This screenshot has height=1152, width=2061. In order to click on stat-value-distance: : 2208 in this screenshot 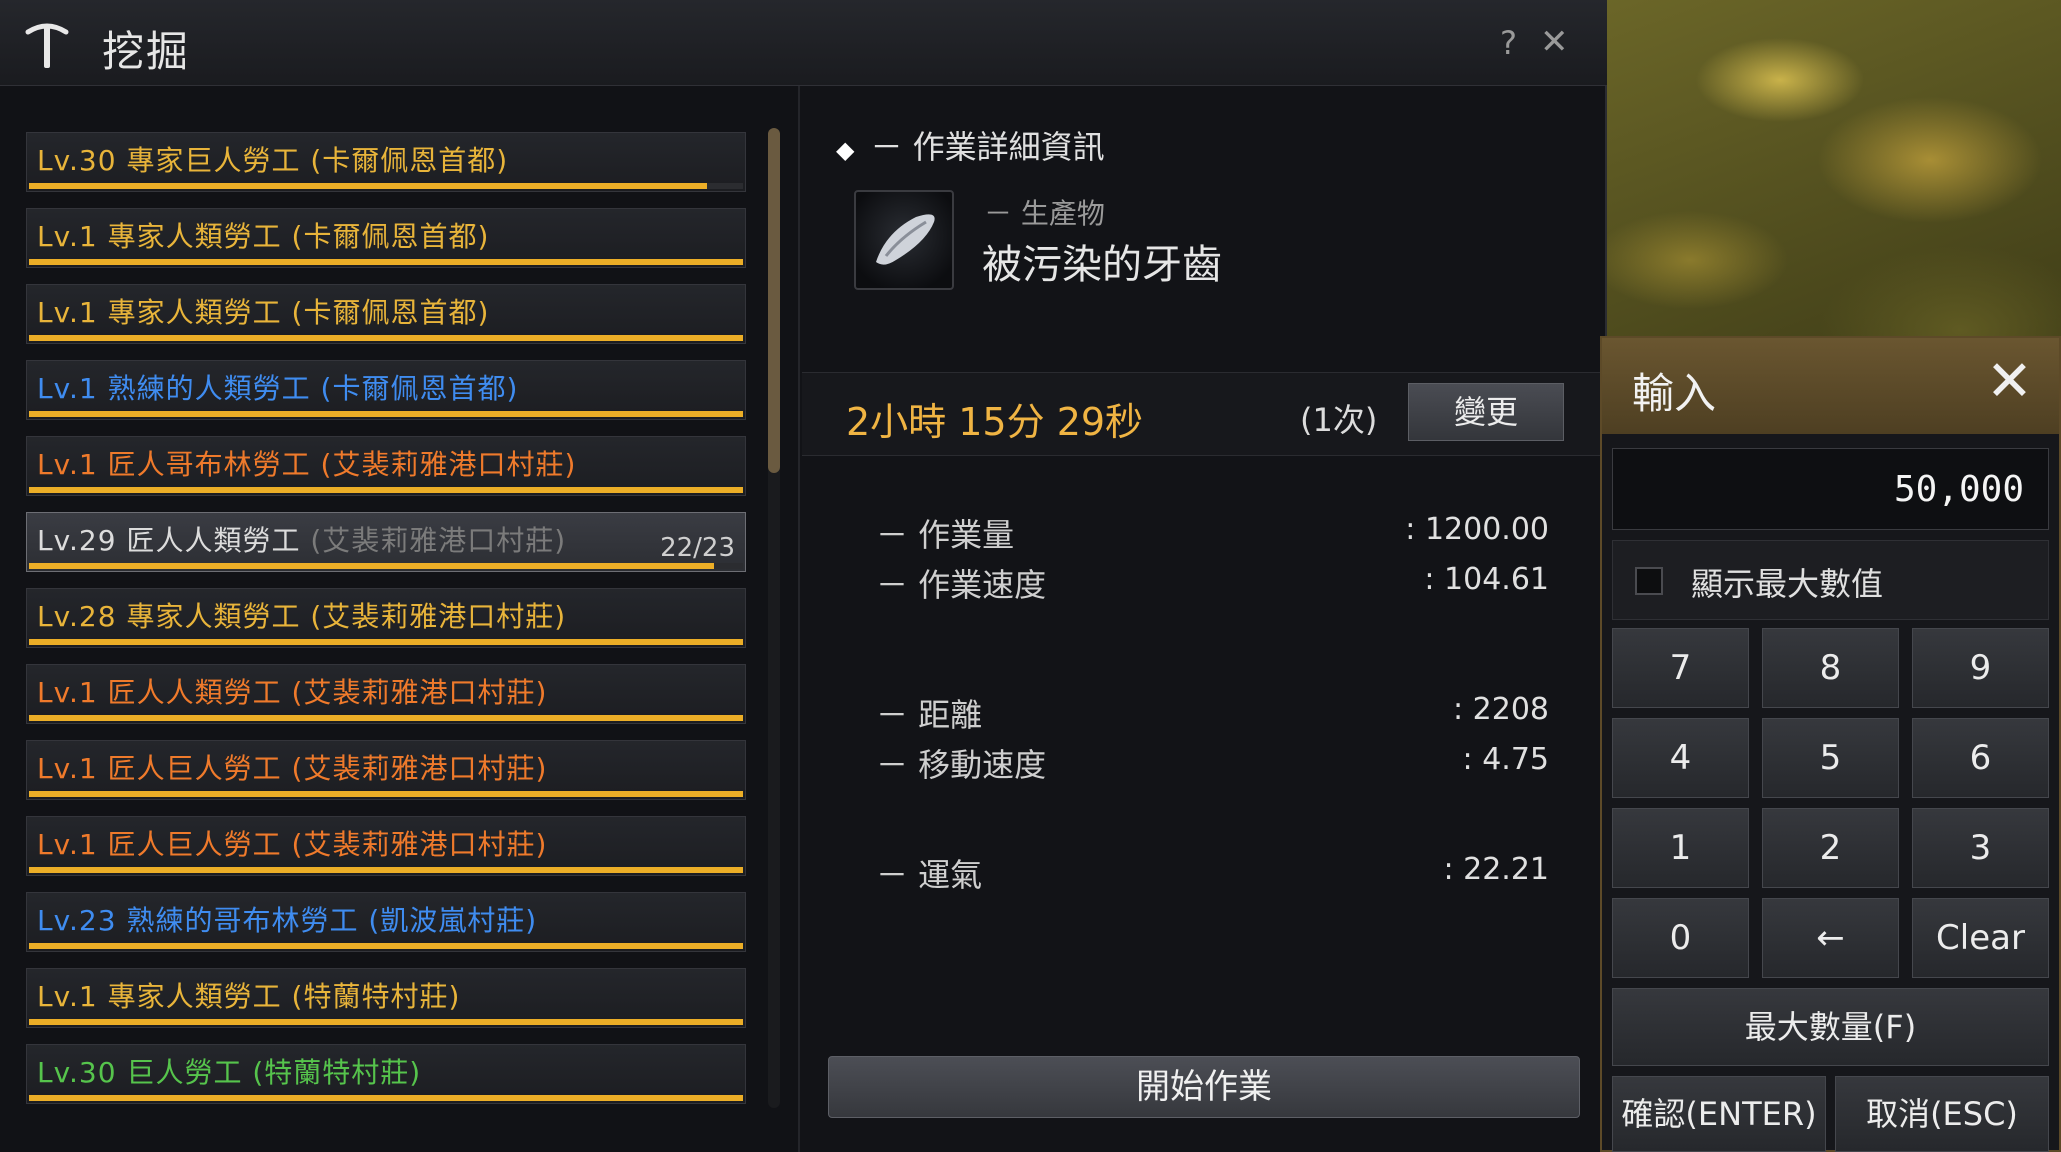, I will do `click(1501, 709)`.